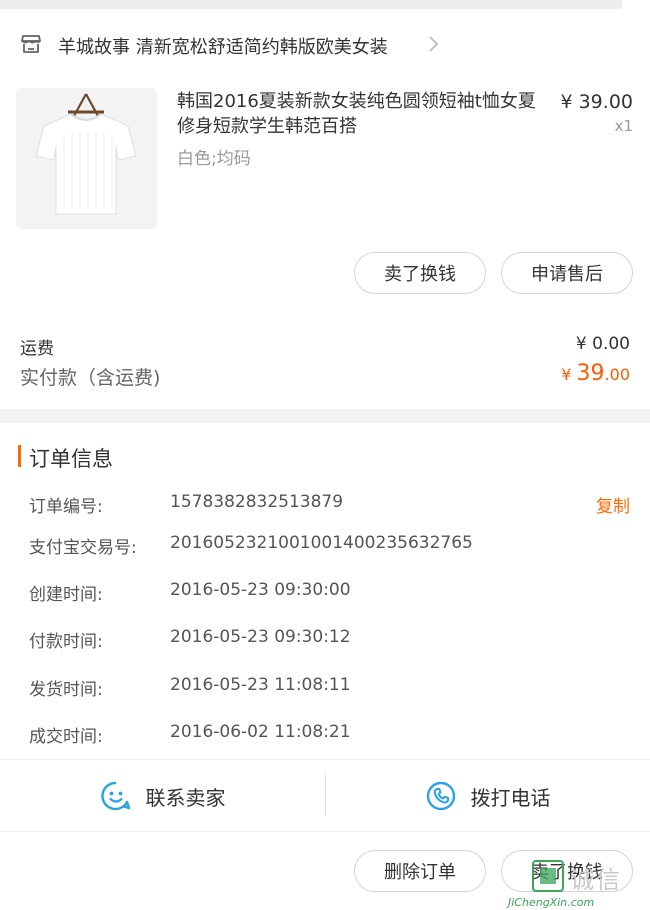  Describe the element at coordinates (260, 685) in the screenshot. I see `info-value: 2016-05-23 11:08:11` at that location.